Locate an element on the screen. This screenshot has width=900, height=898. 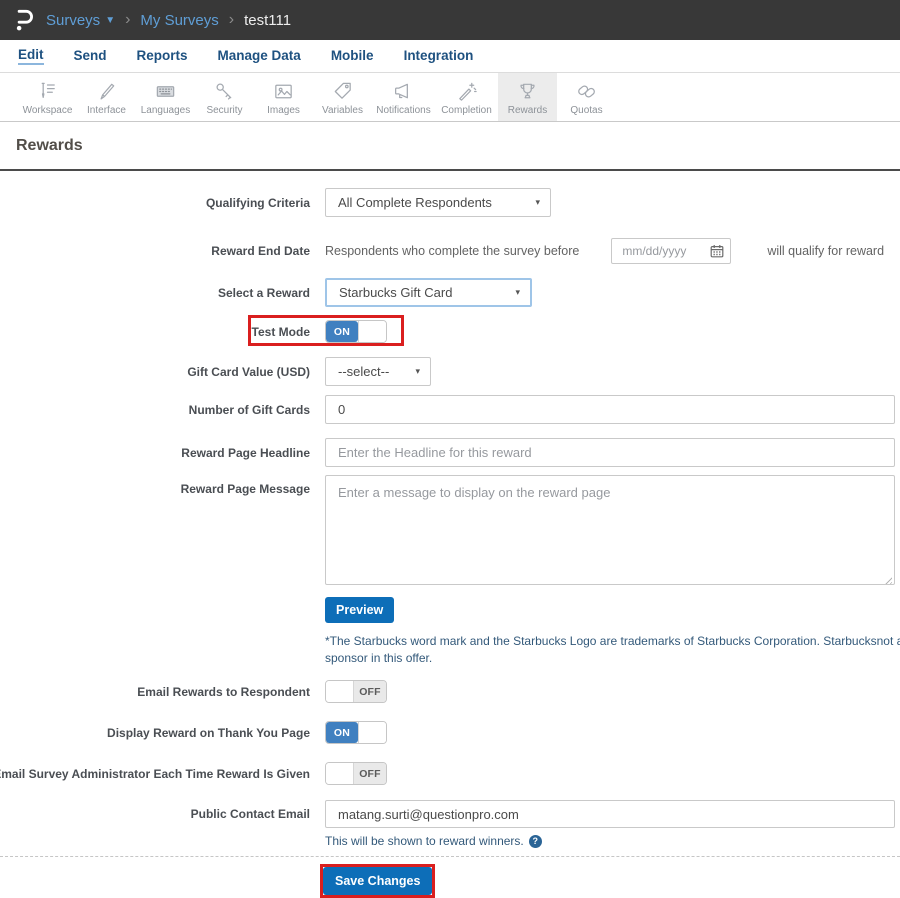
nav-tab-mobile: Mobile is located at coordinates (352, 56).